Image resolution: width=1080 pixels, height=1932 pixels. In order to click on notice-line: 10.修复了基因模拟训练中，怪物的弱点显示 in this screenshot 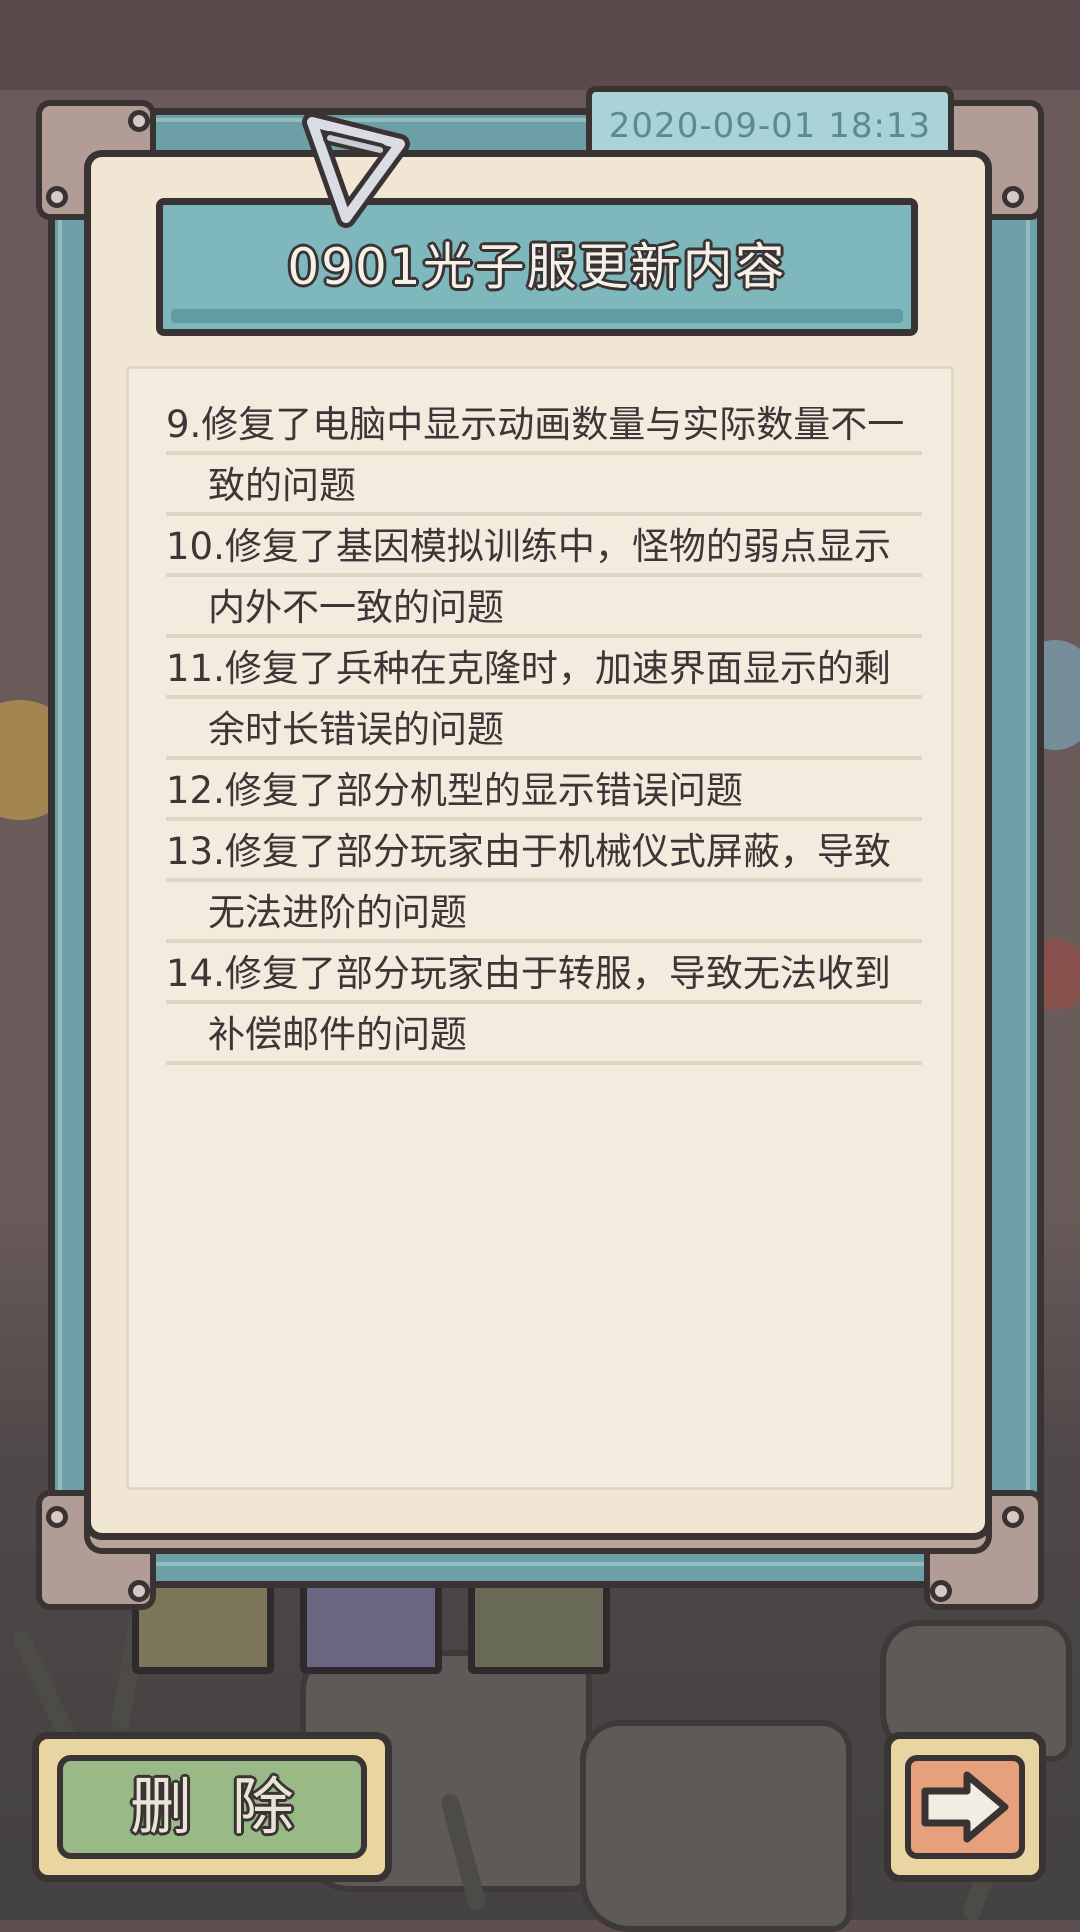, I will do `click(544, 546)`.